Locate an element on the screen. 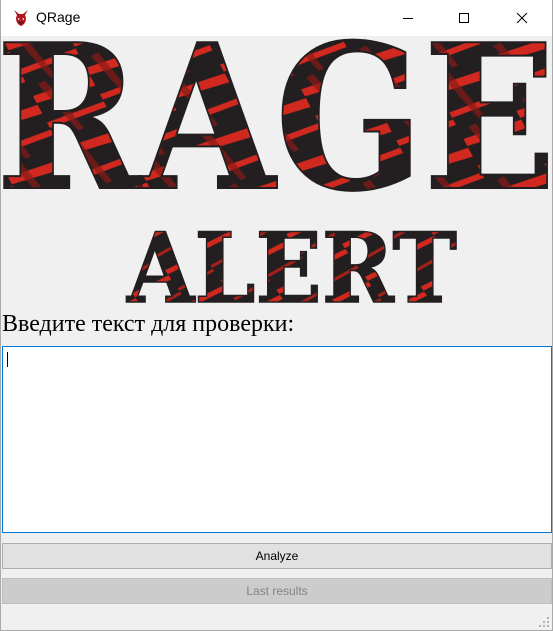  window-title: QRage is located at coordinates (58, 17).